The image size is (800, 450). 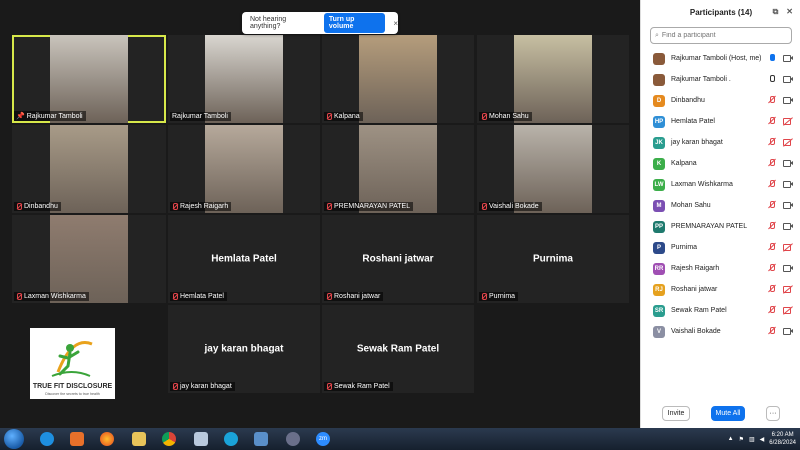 I want to click on participant-name: Mohan Sahu, so click(x=691, y=205).